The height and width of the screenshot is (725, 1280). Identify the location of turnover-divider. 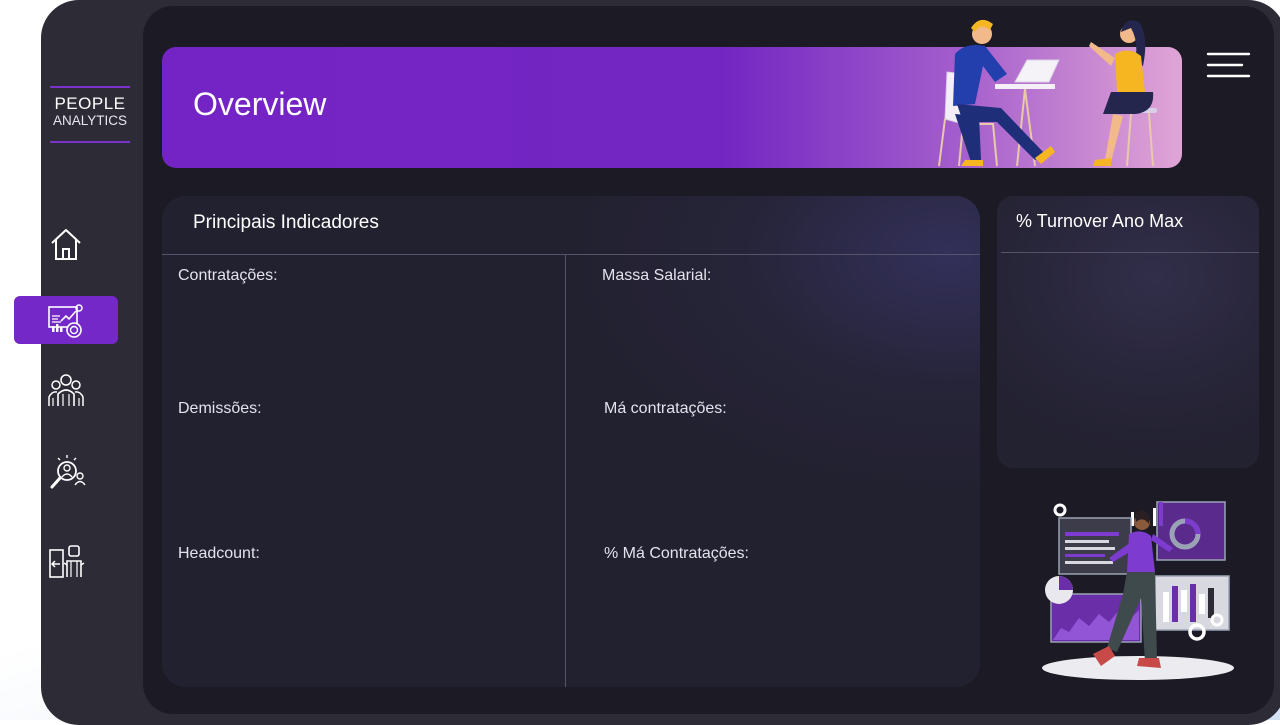
(1130, 252).